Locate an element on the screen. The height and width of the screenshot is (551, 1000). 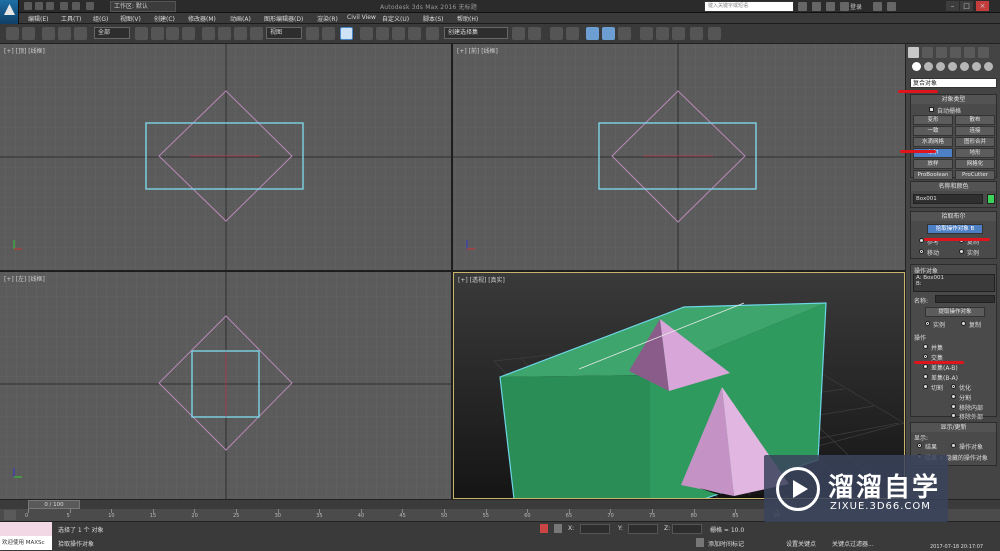
menu-group: 组(G) is located at coordinates (100, 18).